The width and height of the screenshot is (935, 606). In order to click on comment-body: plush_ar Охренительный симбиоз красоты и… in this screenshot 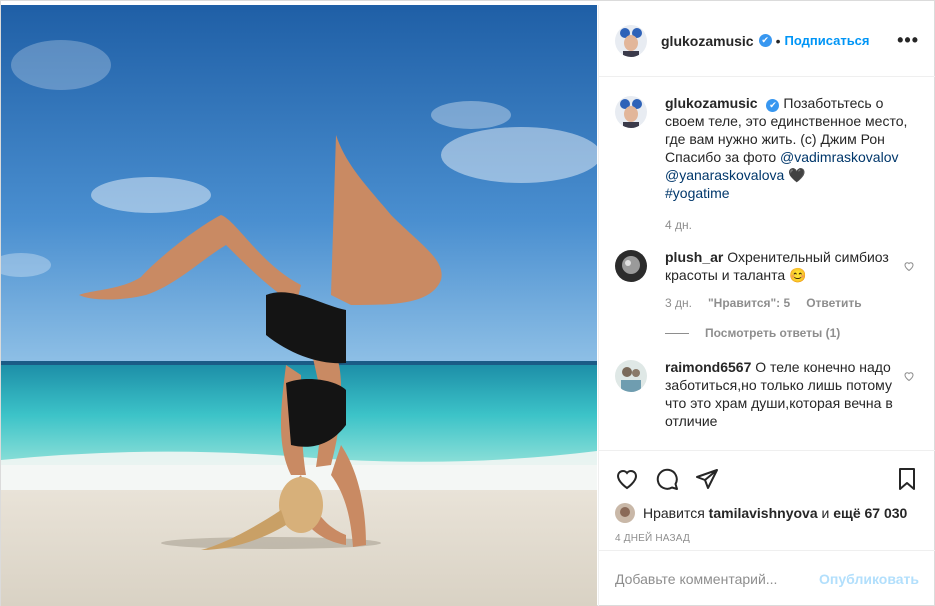, I will do `click(792, 280)`.